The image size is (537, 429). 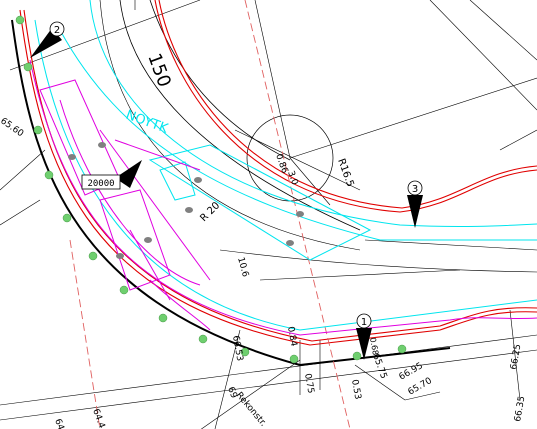 I want to click on dim-30-label: 3.0, so click(x=292, y=178).